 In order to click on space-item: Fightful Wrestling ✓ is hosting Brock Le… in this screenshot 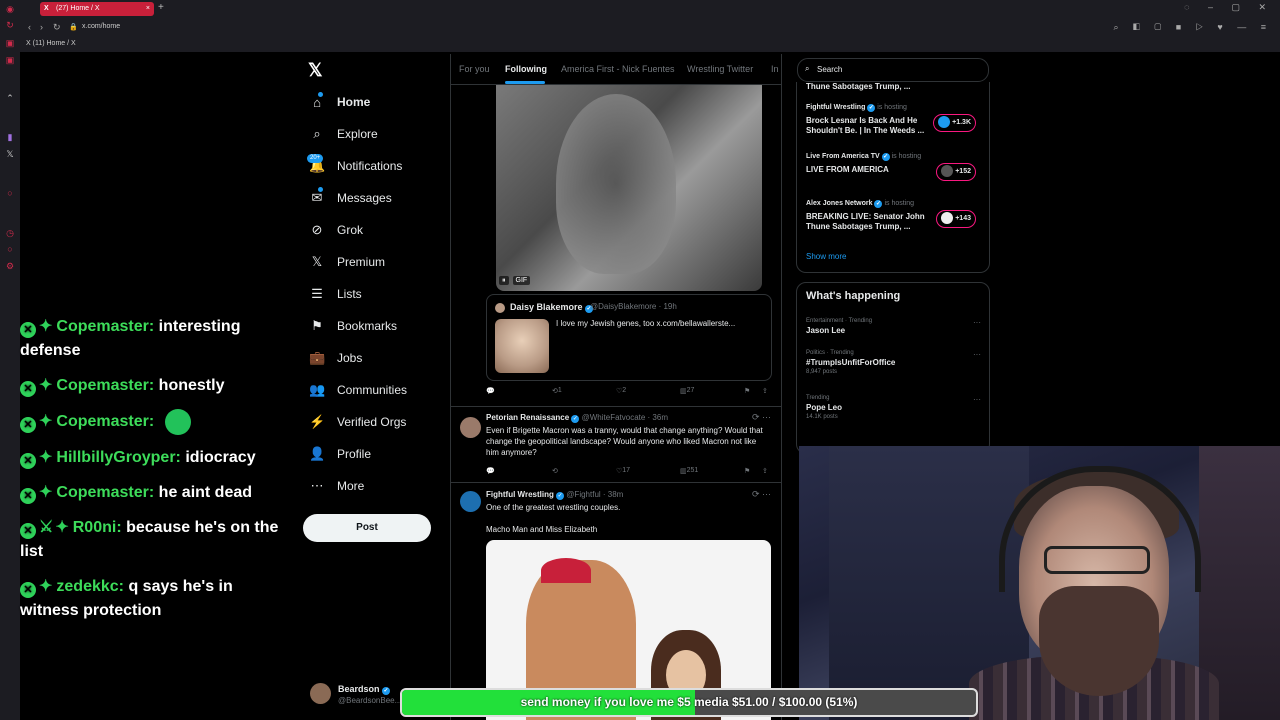, I will do `click(896, 119)`.